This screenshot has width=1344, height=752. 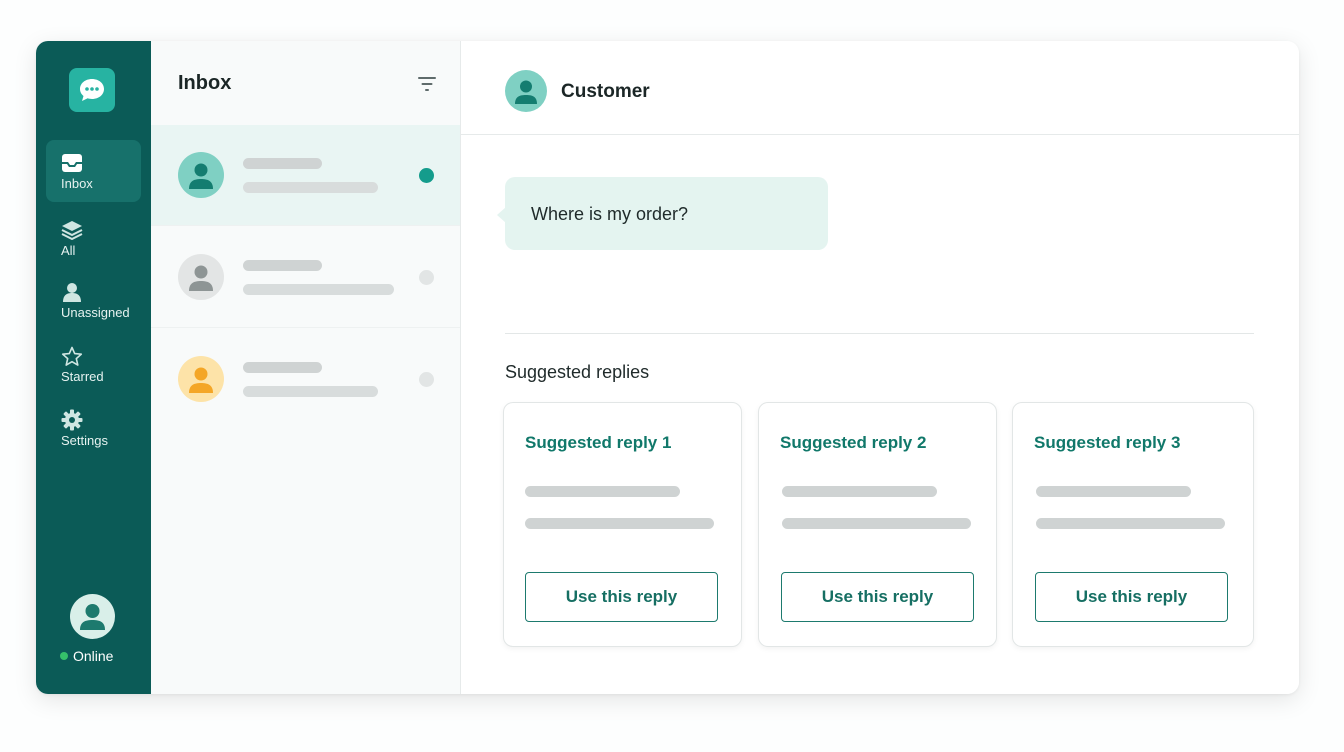 I want to click on suggestion-card: Suggested reply 1 Use this reply, so click(x=622, y=524).